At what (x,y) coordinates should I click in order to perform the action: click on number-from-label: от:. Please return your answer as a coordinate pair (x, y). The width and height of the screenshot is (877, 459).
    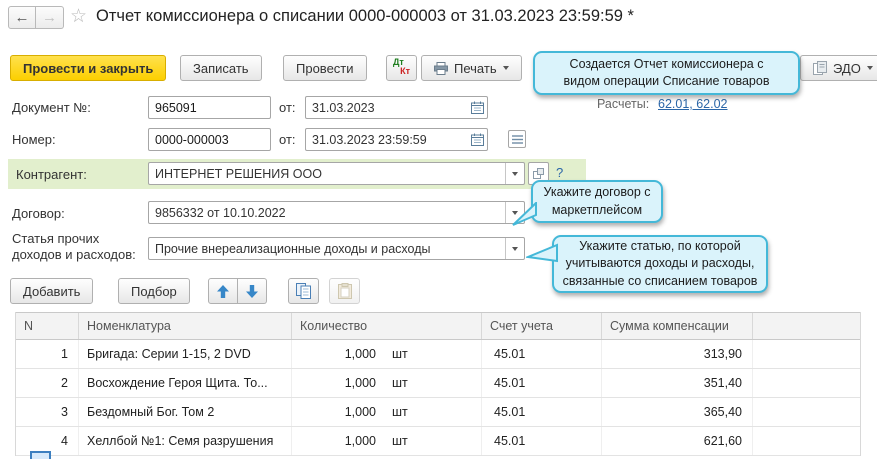
    Looking at the image, I should click on (287, 139).